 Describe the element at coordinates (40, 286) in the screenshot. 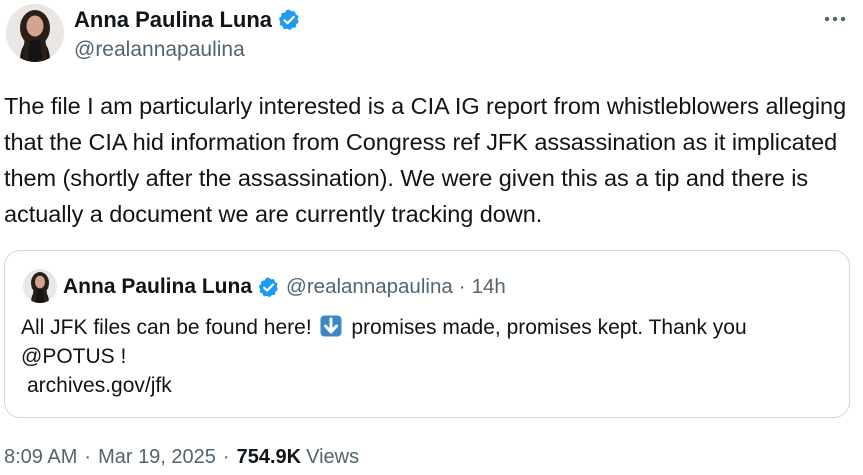

I see `quote-avatar` at that location.